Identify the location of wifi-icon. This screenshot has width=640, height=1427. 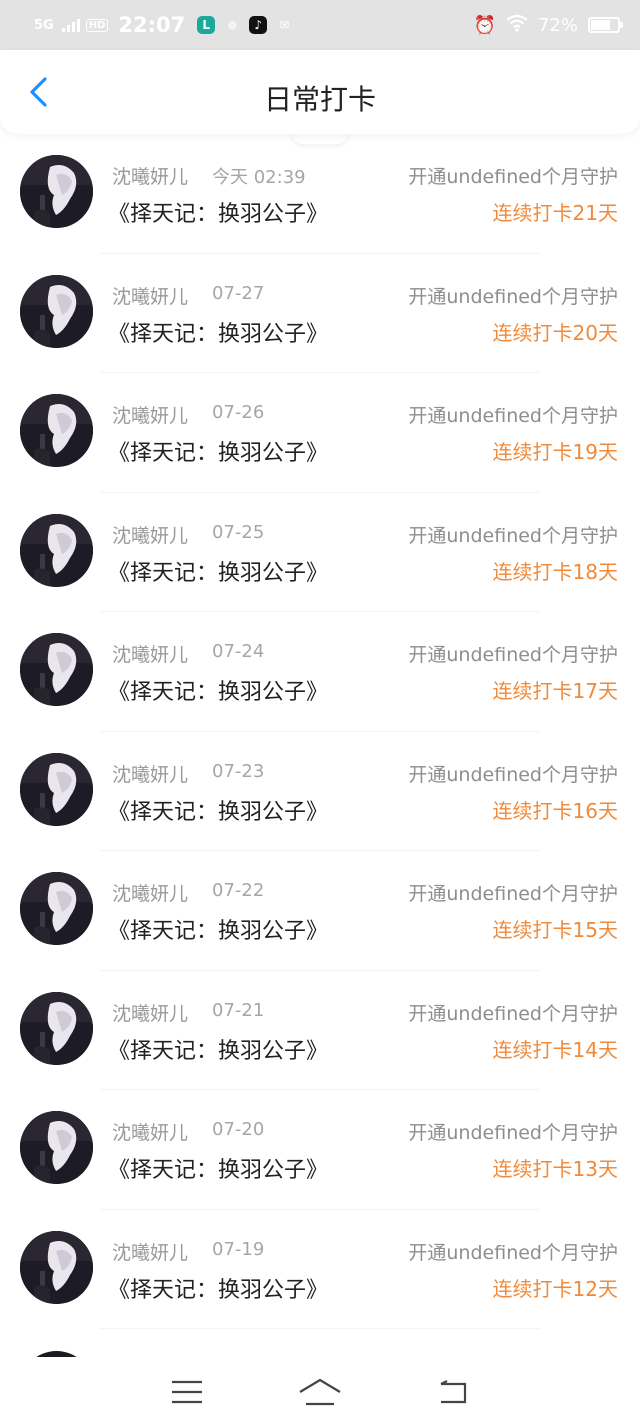
(517, 25).